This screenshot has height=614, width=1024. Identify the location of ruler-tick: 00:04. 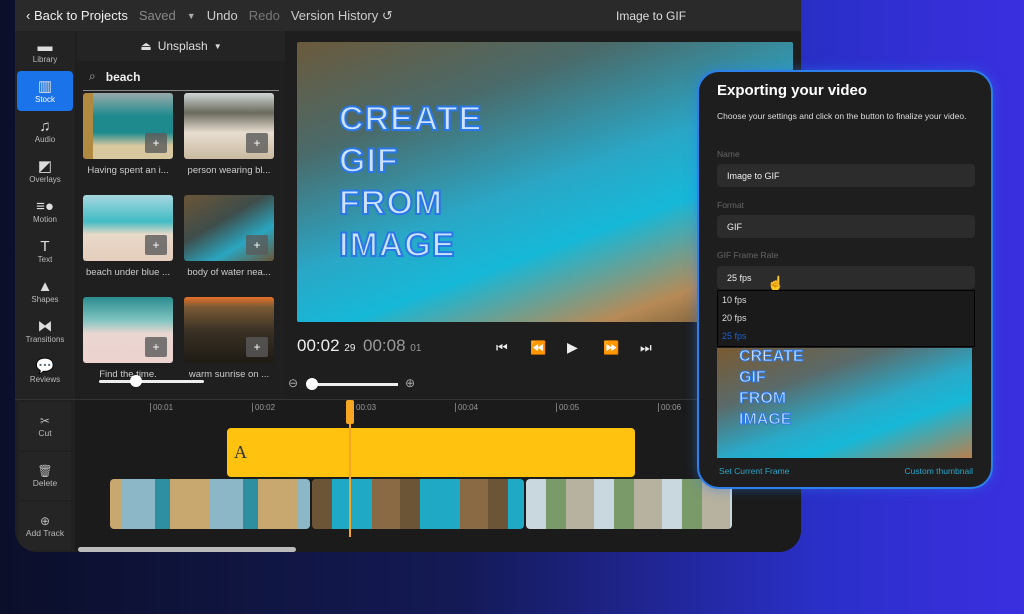
(466, 407).